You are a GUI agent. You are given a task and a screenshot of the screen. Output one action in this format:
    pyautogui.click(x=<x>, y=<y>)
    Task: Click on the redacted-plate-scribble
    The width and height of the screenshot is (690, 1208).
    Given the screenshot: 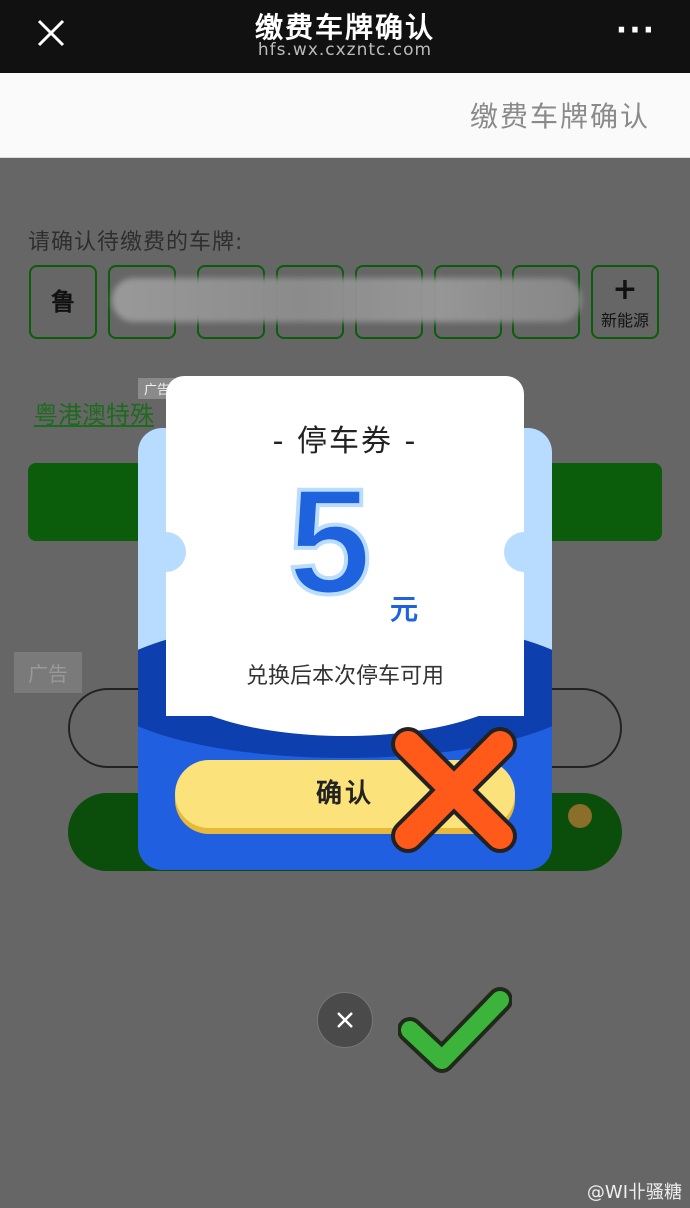 What is the action you would take?
    pyautogui.click(x=347, y=300)
    